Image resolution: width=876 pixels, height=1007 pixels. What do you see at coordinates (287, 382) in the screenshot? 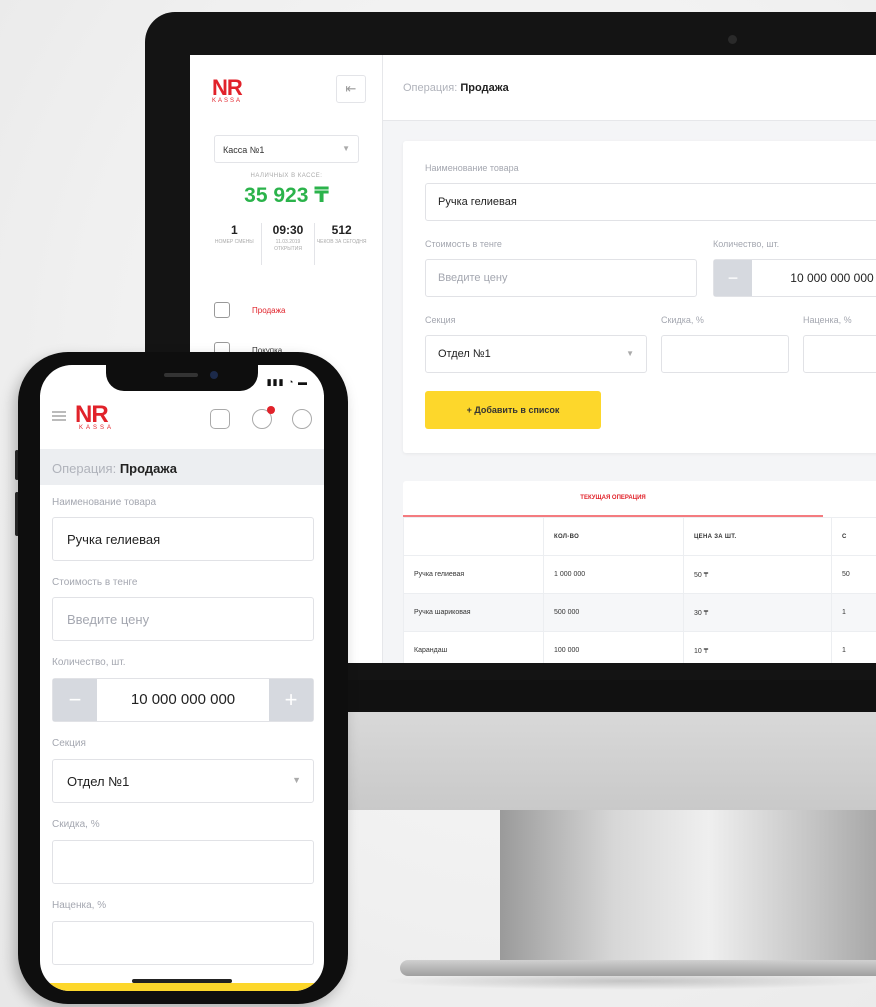
I see `status-bar-icons: ▮▮▮ ◔ ▬` at bounding box center [287, 382].